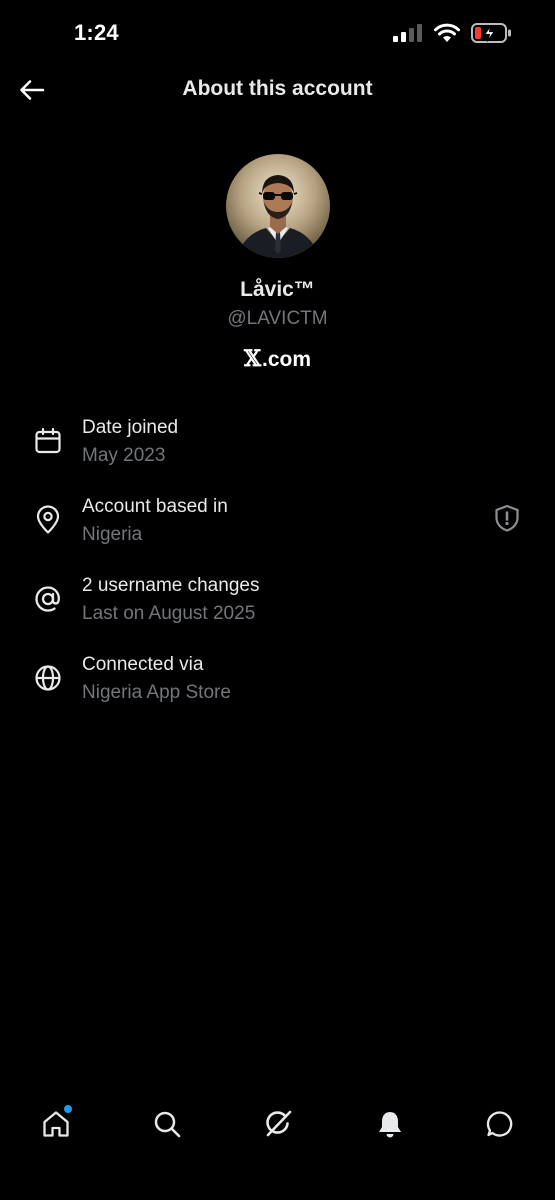  I want to click on location-pin-icon, so click(48, 519).